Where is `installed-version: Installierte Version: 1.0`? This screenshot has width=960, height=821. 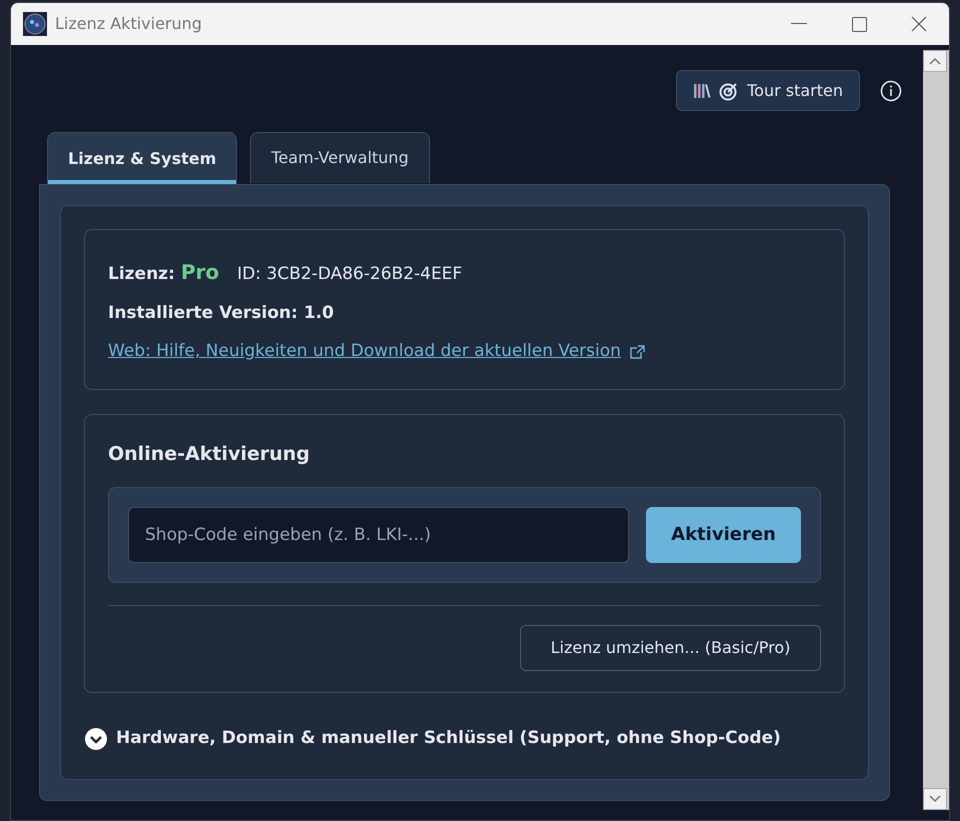 installed-version: Installierte Version: 1.0 is located at coordinates (221, 313).